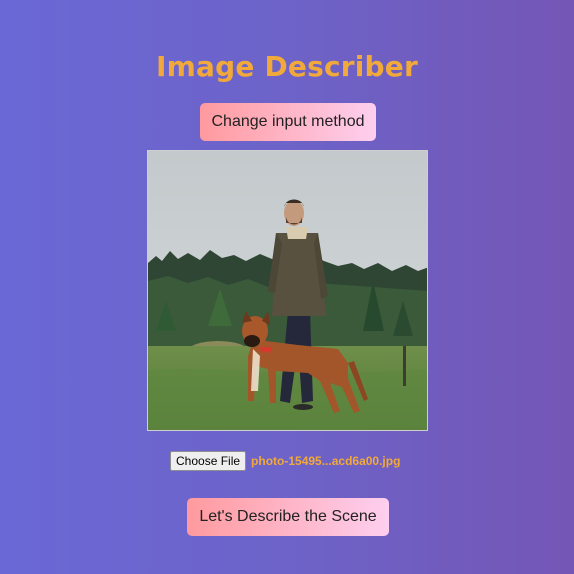 The height and width of the screenshot is (574, 574). What do you see at coordinates (286, 66) in the screenshot?
I see `page-title: Image Describer` at bounding box center [286, 66].